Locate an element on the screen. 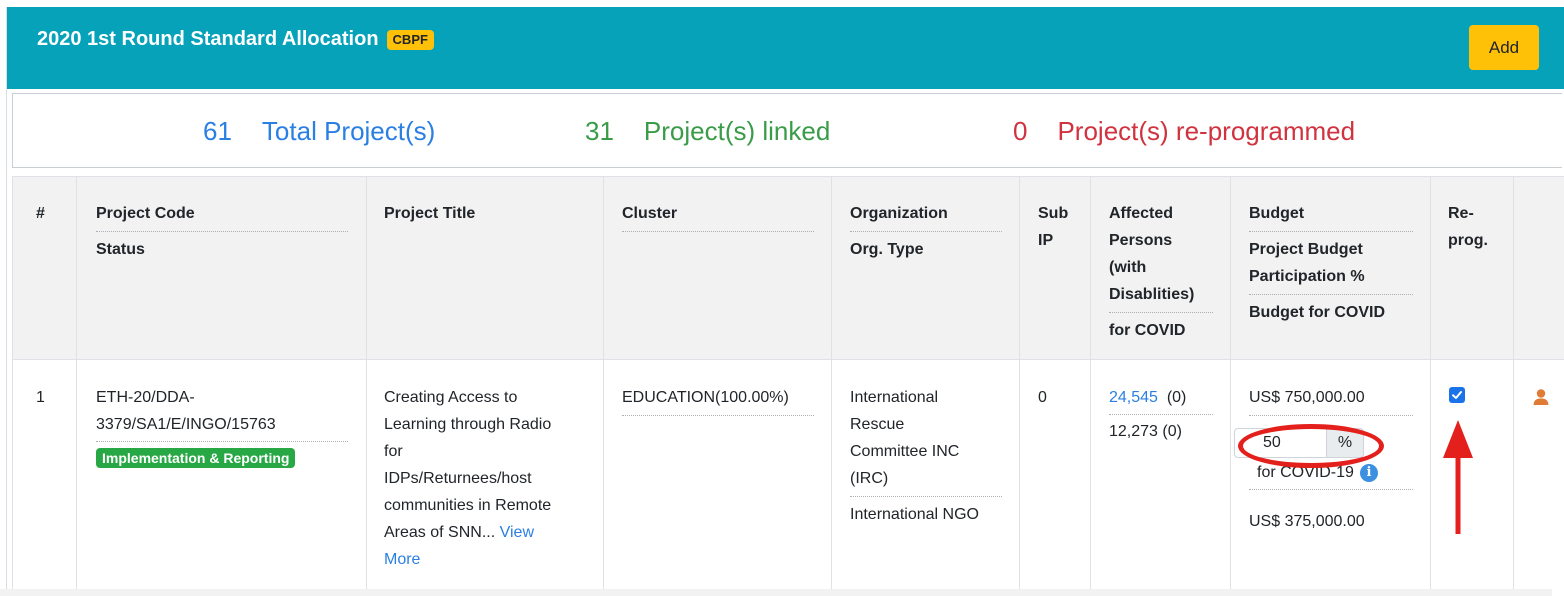  linked-projects-stat: 31 Project(s) linked is located at coordinates (707, 131).